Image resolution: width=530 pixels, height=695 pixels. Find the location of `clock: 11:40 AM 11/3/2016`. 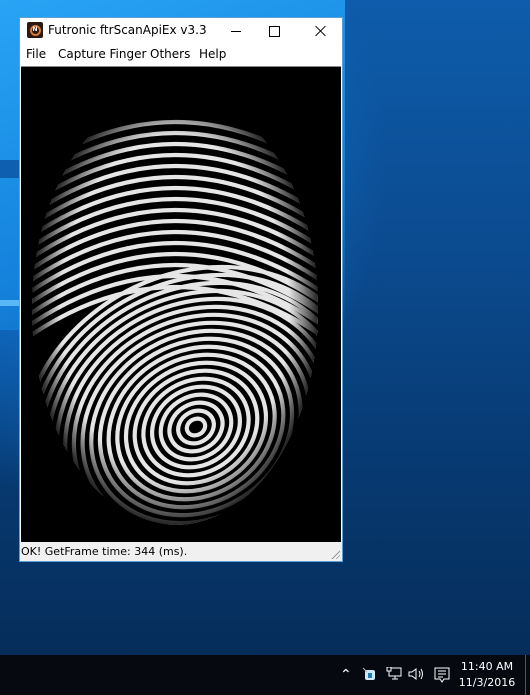

clock: 11:40 AM 11/3/2016 is located at coordinates (487, 675).